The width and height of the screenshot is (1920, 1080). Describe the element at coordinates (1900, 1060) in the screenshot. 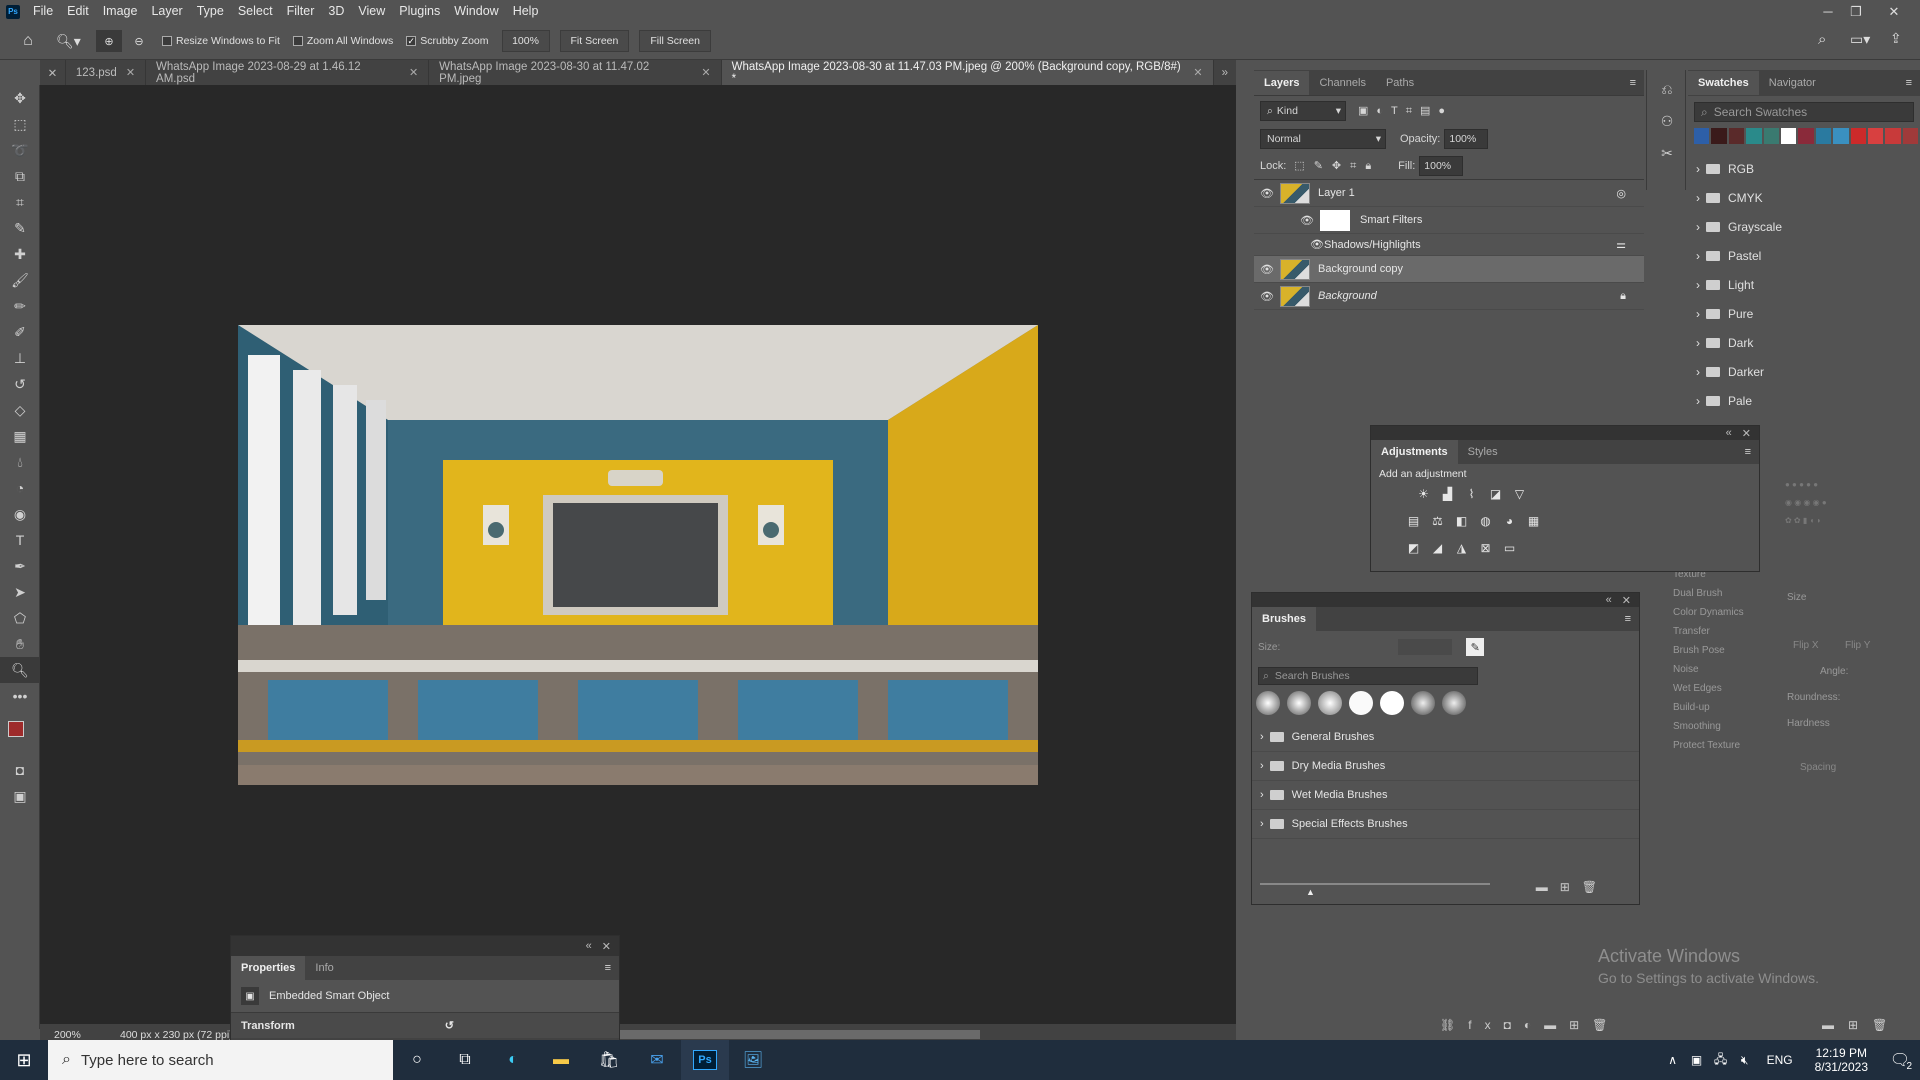

I see `notification-icon: 🗨︎ 2` at that location.